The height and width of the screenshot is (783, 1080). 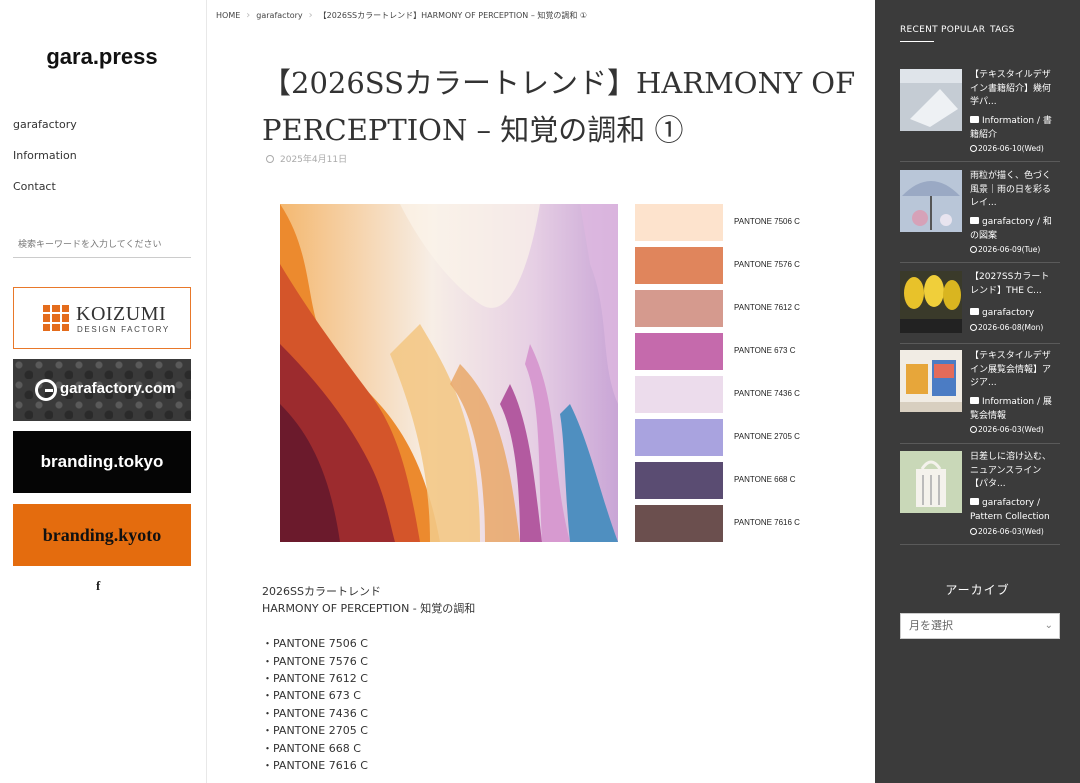 I want to click on nav-item-garafactory: garafactory, so click(x=45, y=124).